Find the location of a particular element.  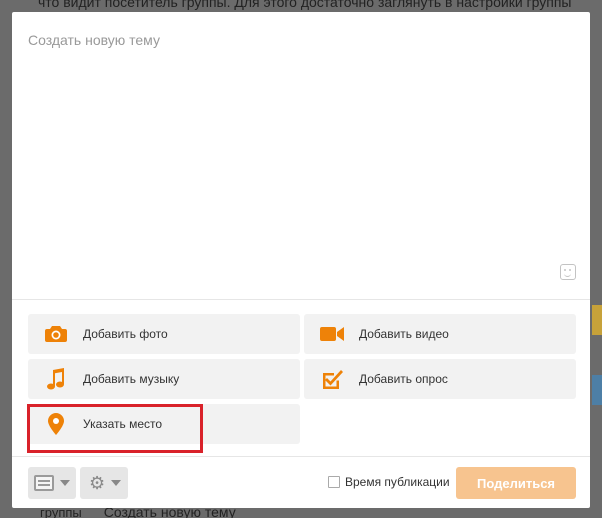

modal-footer: ⚙ Время публикации Поделиться is located at coordinates (301, 482).